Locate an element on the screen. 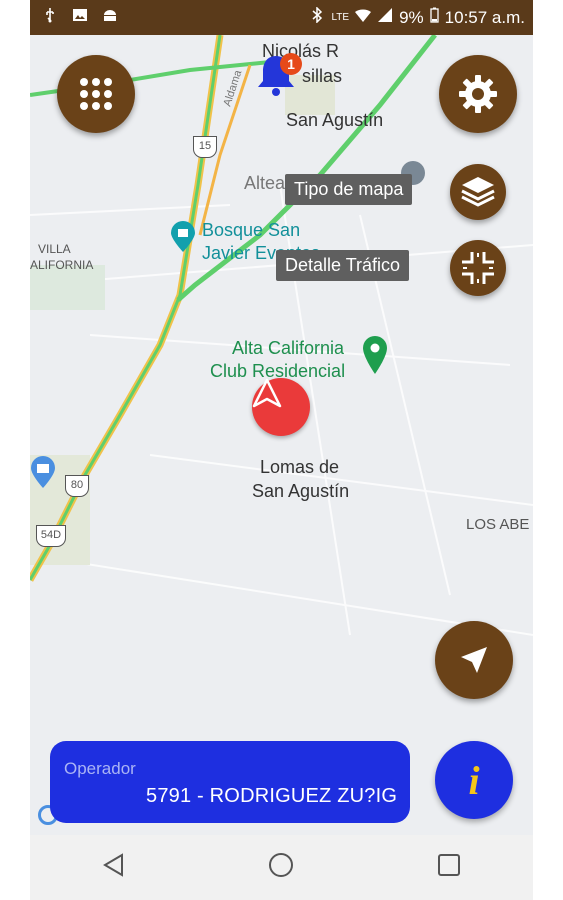 The image size is (563, 900). wifi-icon is located at coordinates (363, 17).